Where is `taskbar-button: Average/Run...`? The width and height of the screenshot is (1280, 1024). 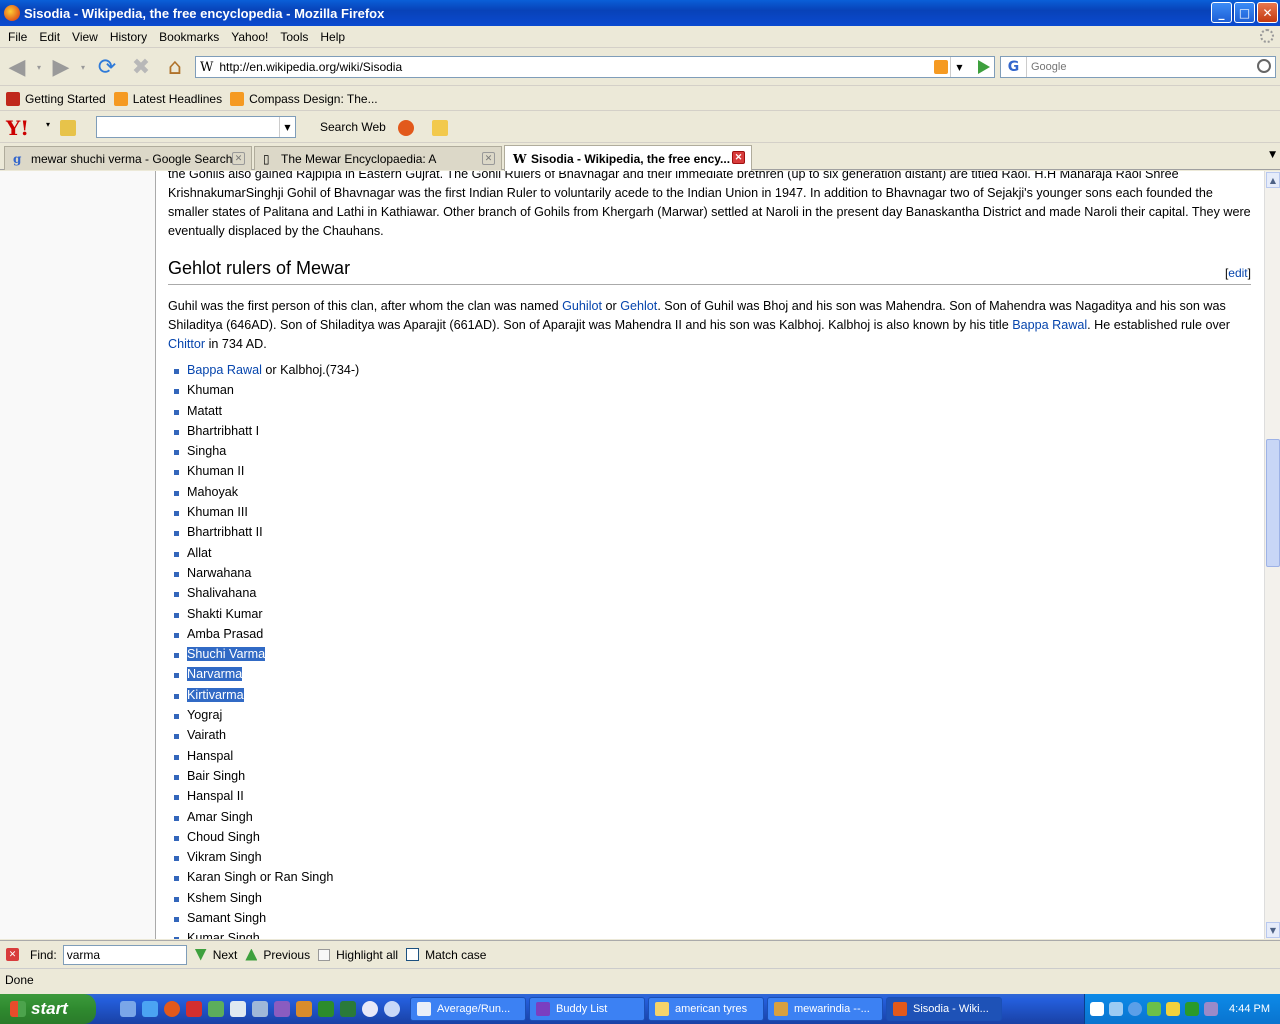 taskbar-button: Average/Run... is located at coordinates (468, 1009).